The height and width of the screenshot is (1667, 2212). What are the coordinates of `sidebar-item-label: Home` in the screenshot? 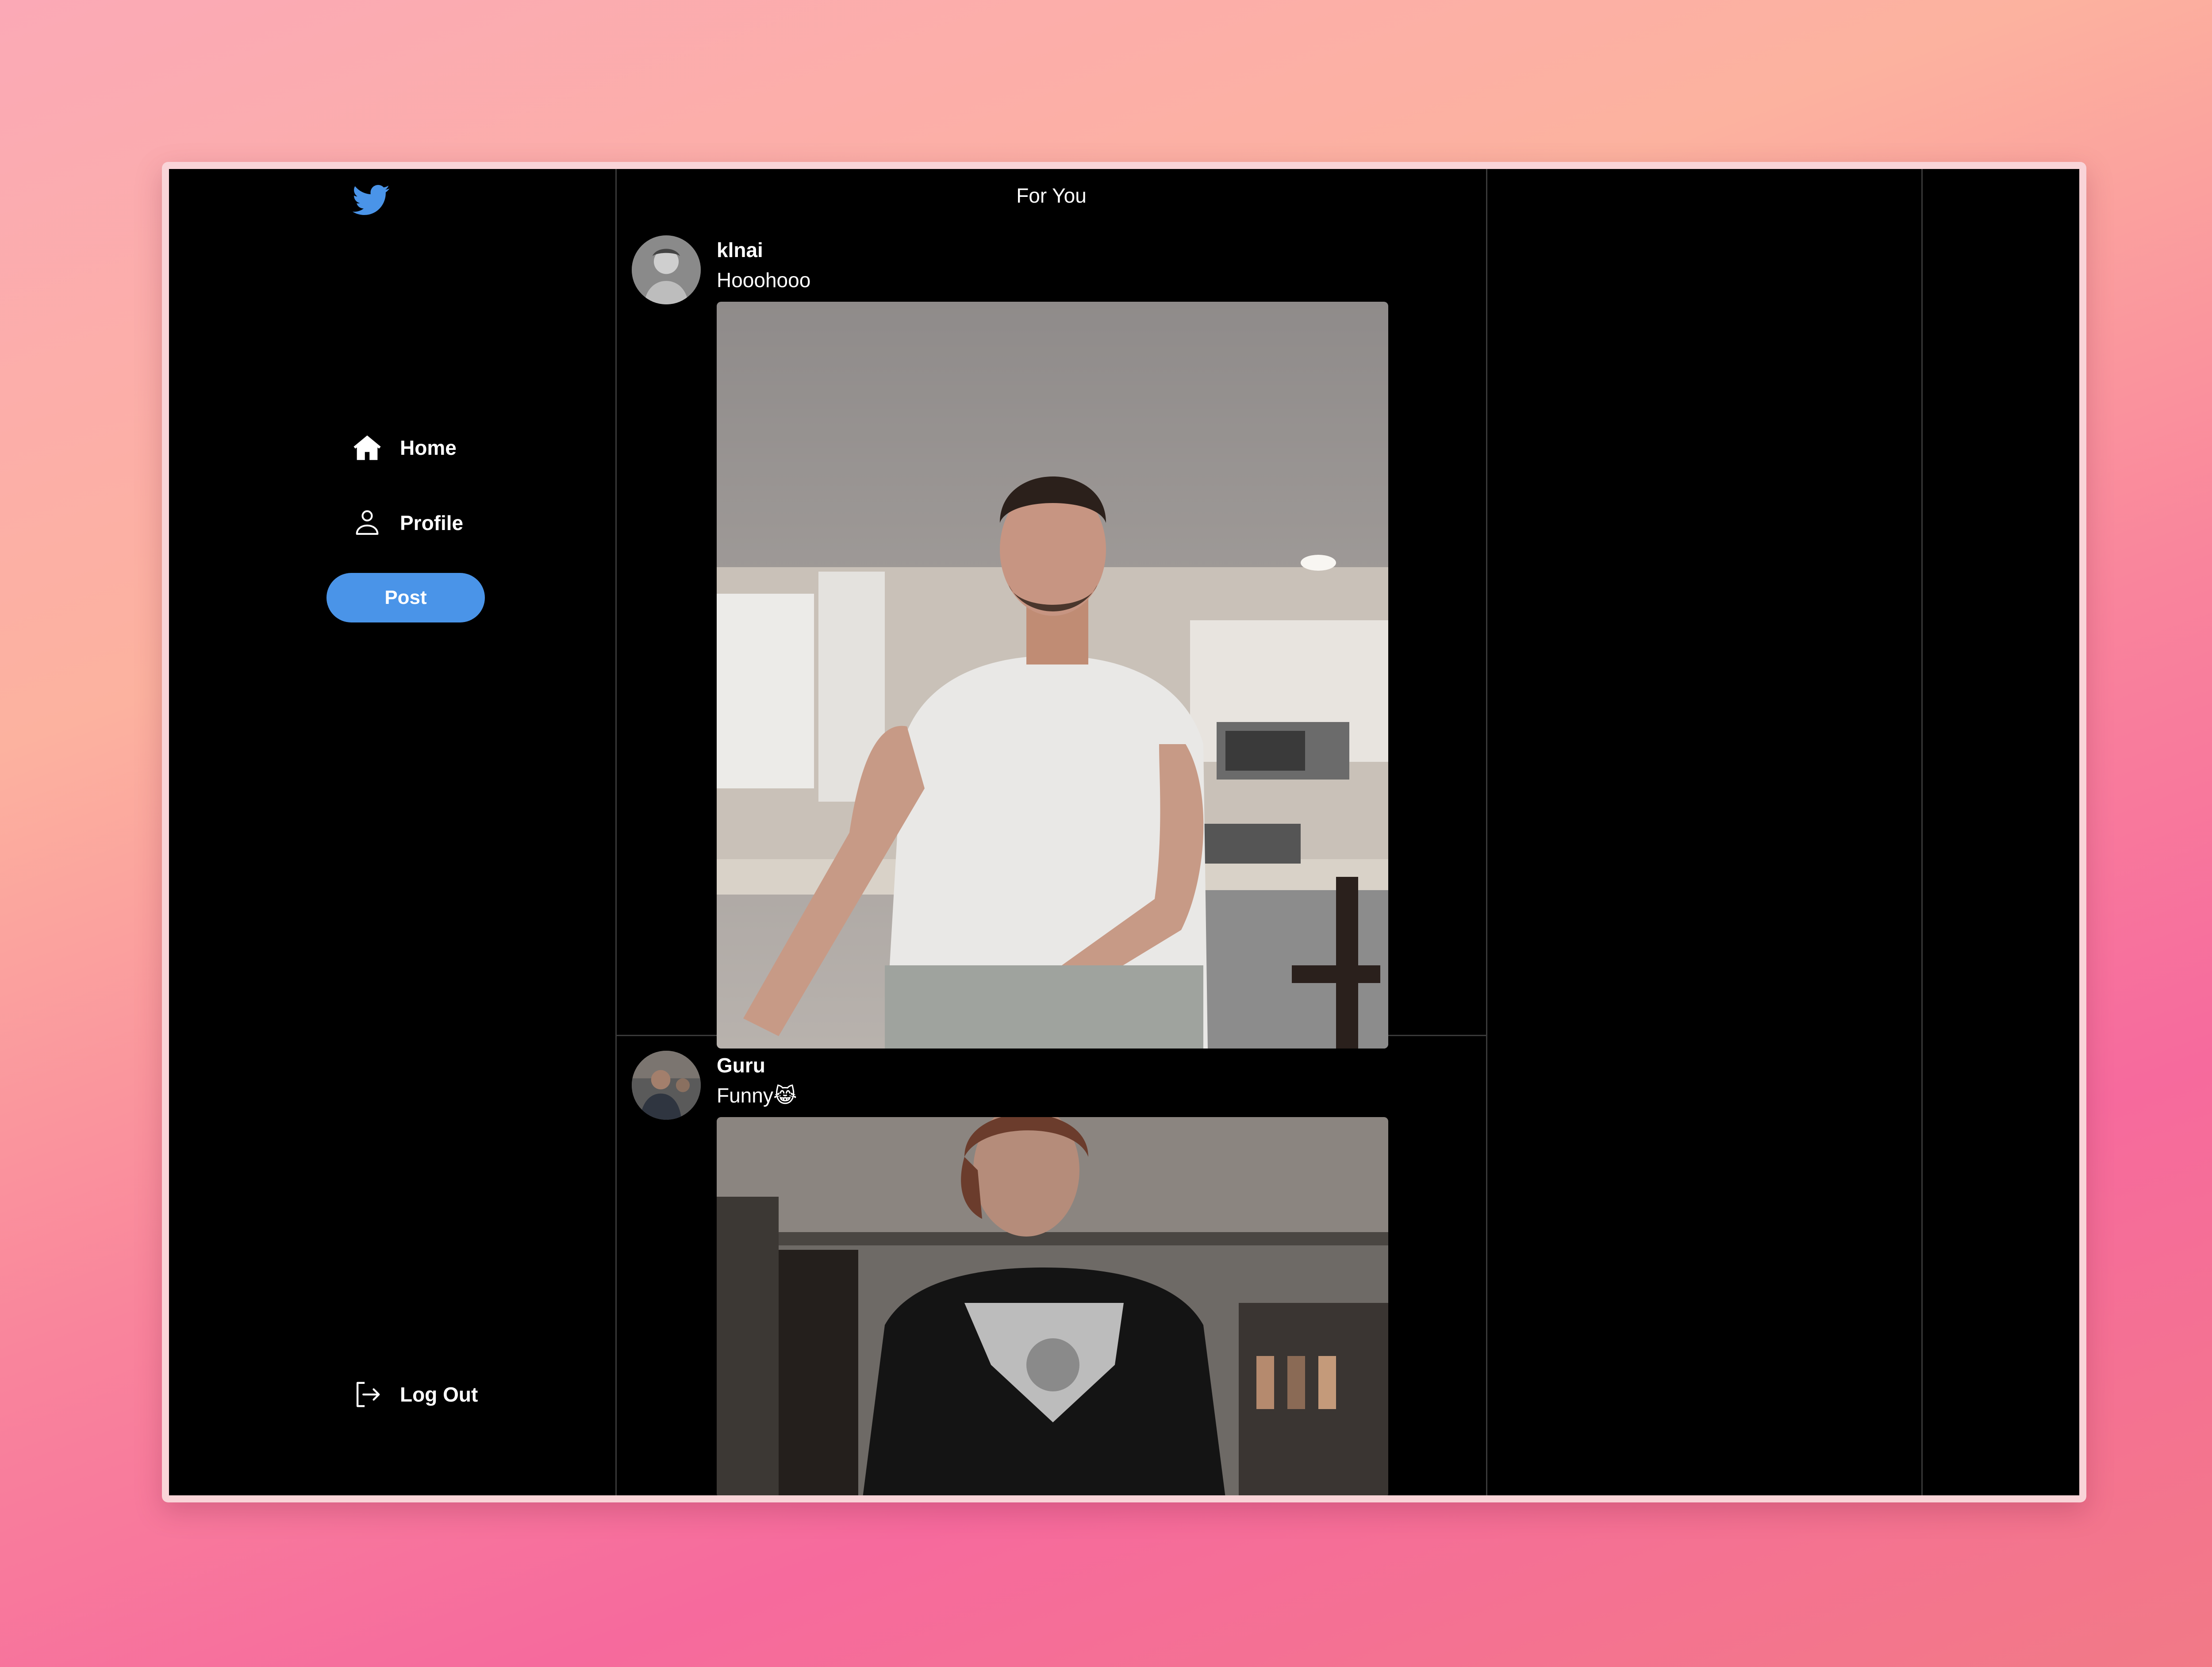 It's located at (429, 447).